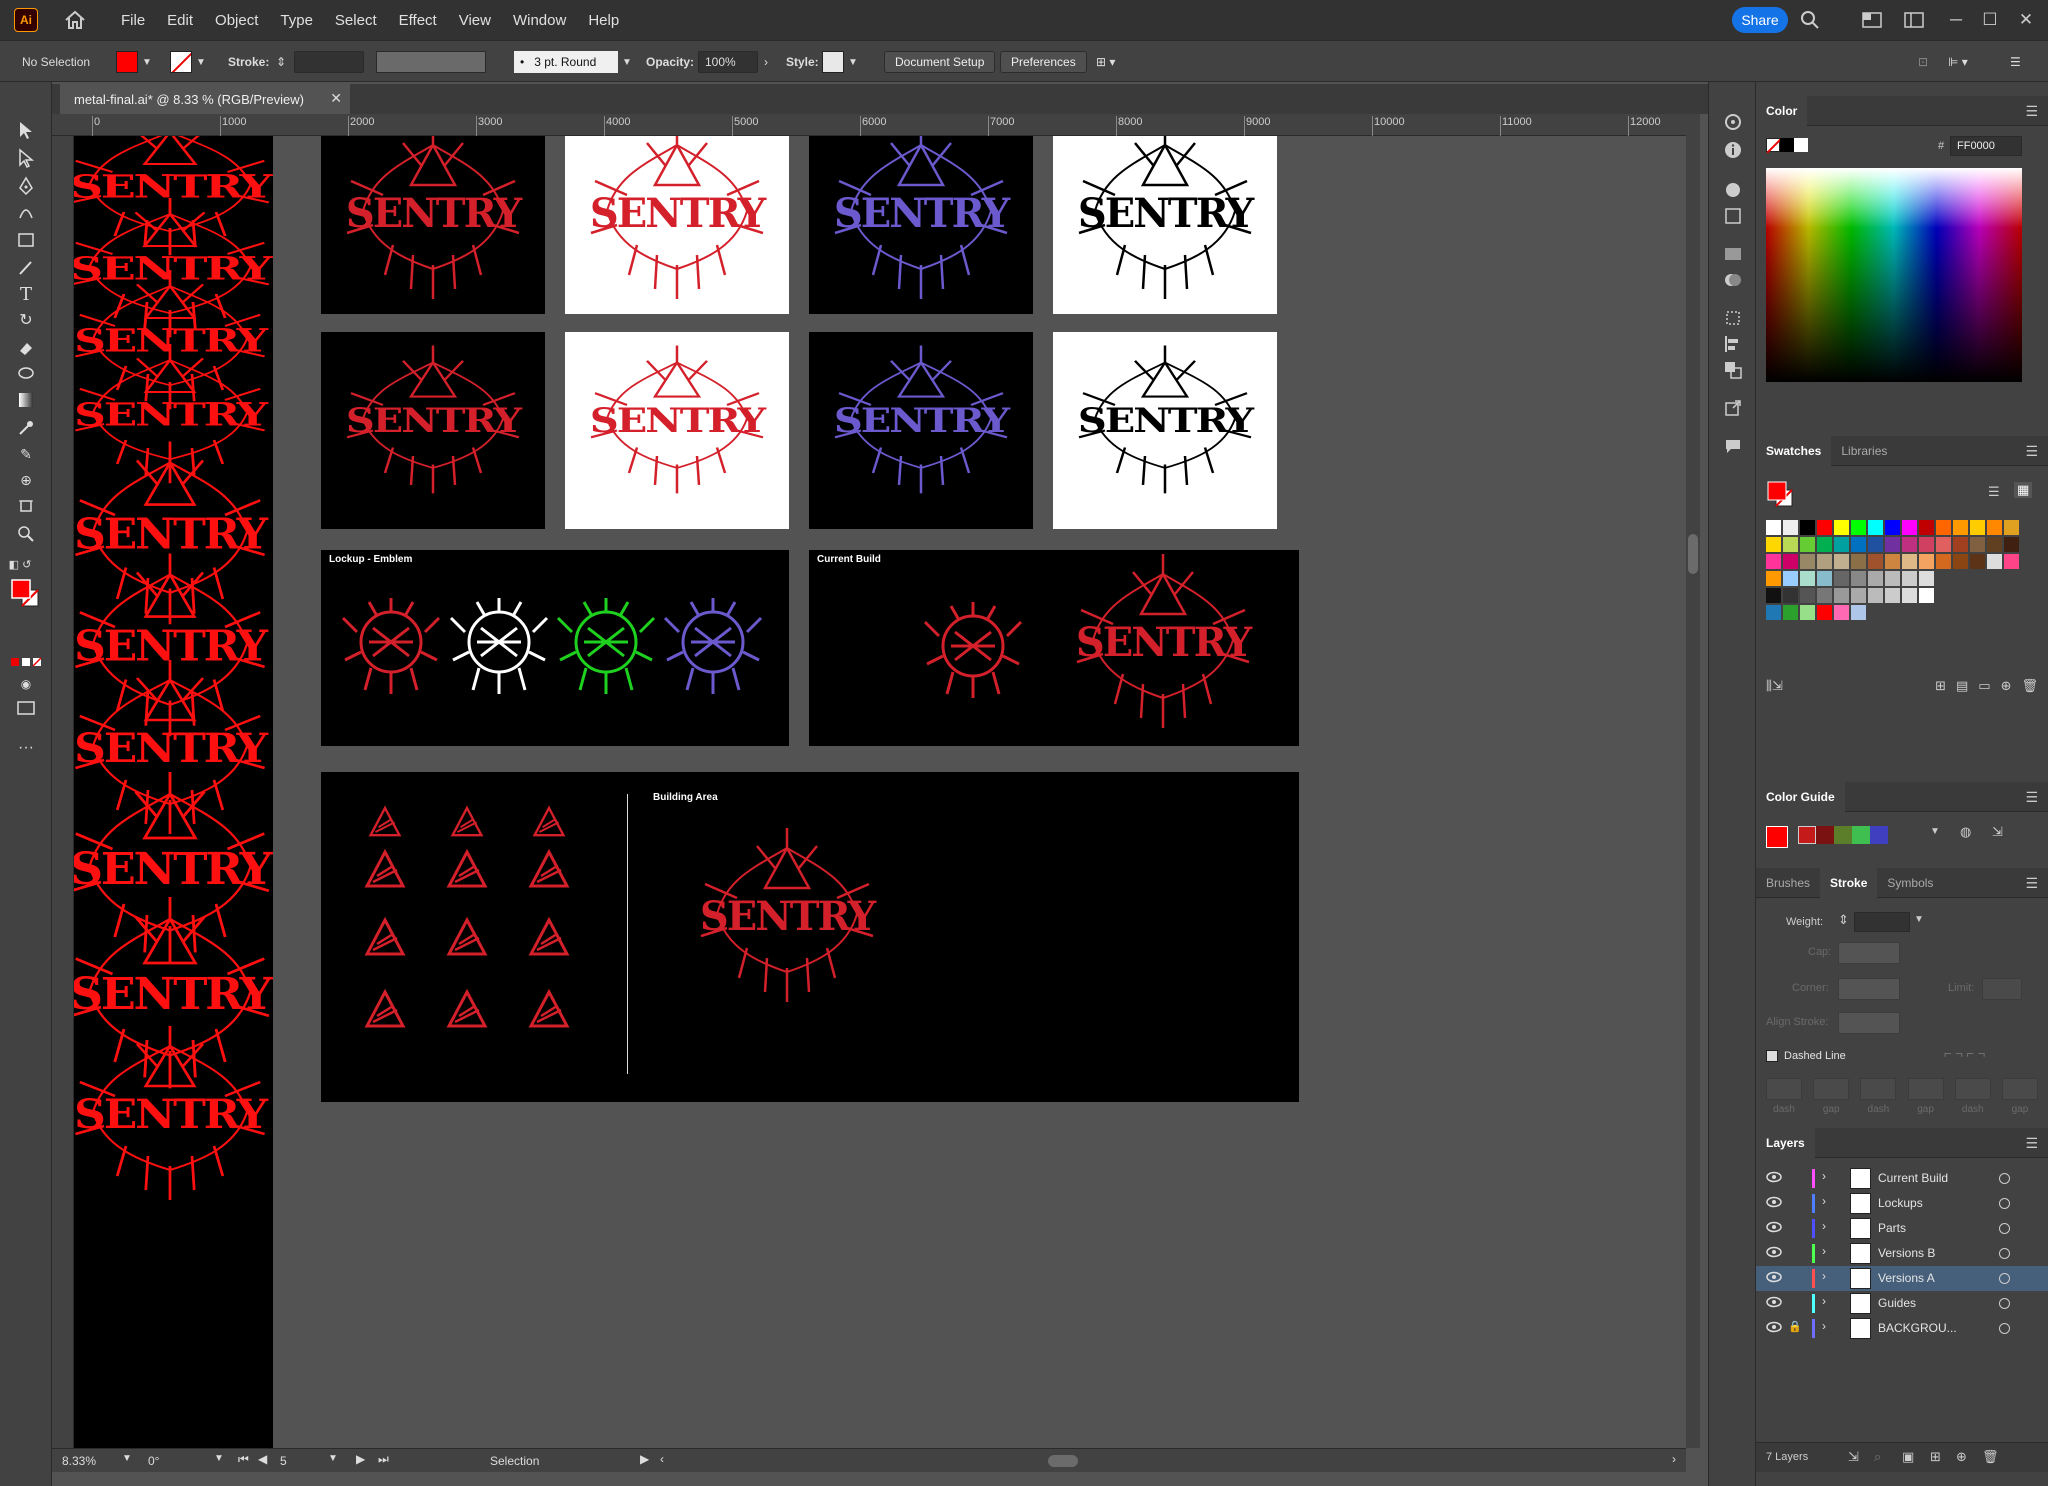  What do you see at coordinates (1853, 1457) in the screenshot?
I see `export-icon: ⇲` at bounding box center [1853, 1457].